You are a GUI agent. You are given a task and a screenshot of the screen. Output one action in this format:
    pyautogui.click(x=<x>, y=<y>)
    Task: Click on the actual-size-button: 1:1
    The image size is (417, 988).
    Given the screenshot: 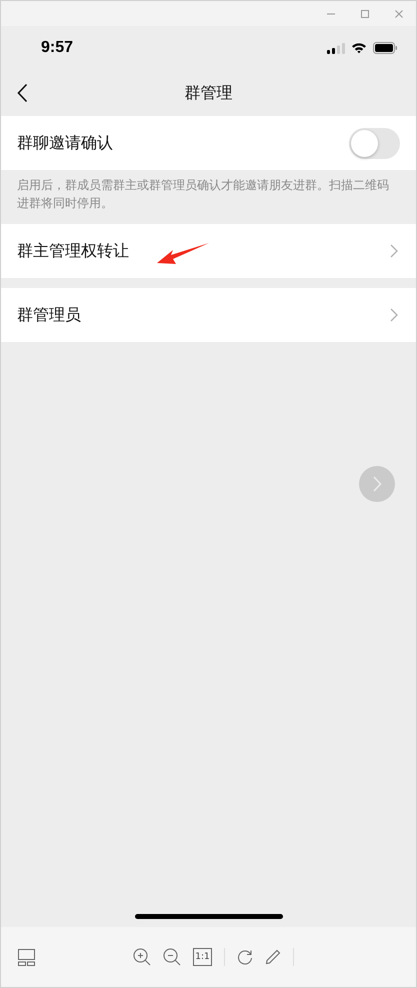 What is the action you would take?
    pyautogui.click(x=202, y=957)
    